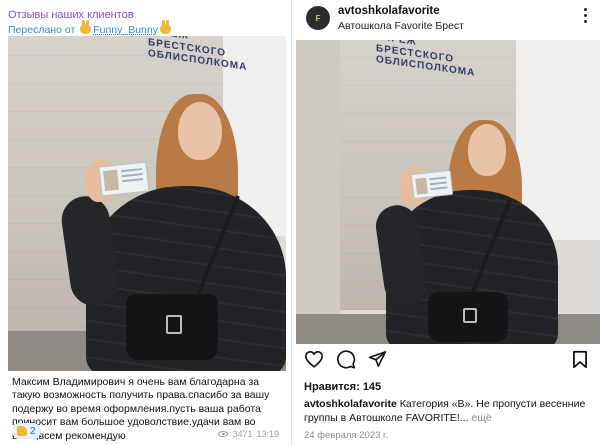  I want to click on post-action-bar, so click(449, 361).